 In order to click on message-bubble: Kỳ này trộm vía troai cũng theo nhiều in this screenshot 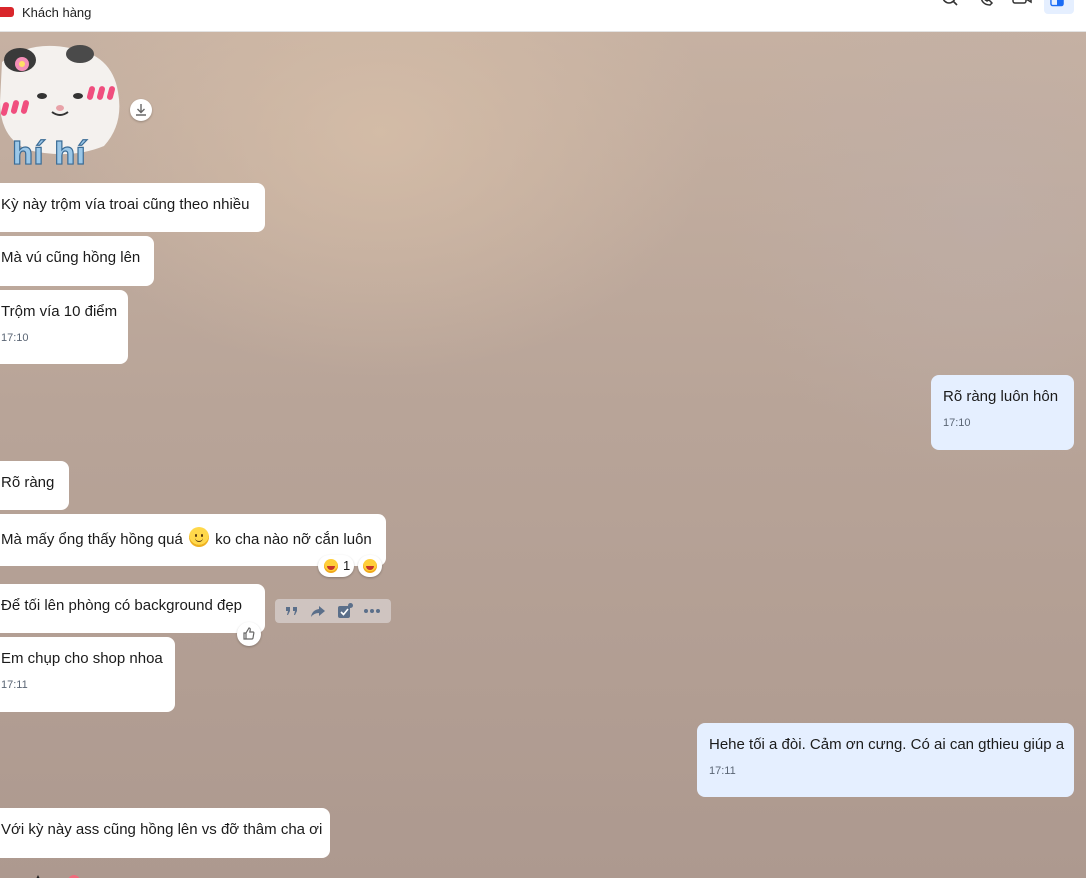, I will do `click(132, 207)`.